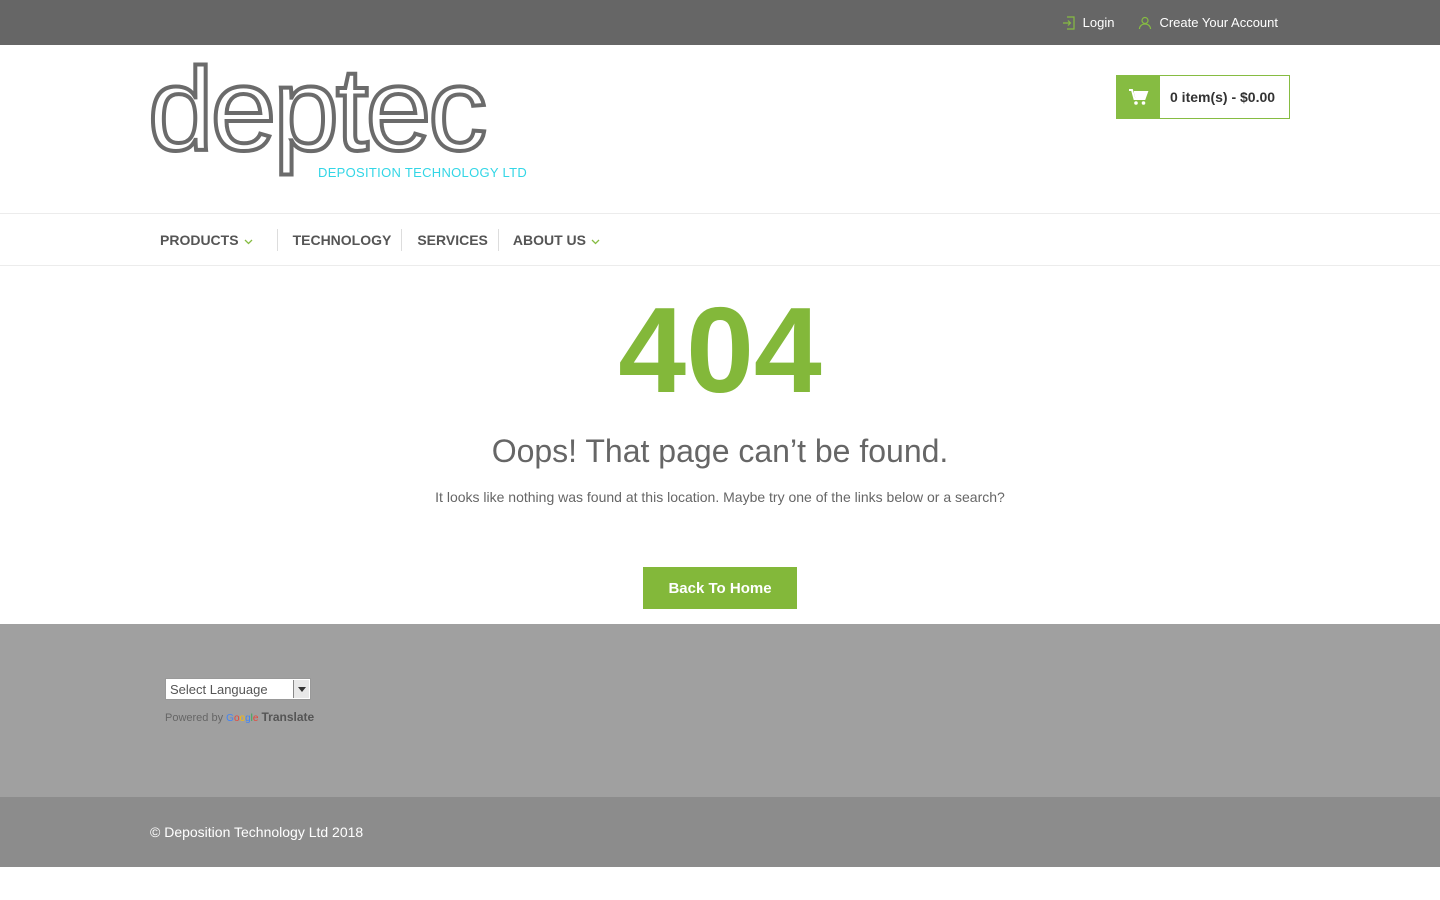 This screenshot has width=1440, height=900. I want to click on nav-item-about-us: ABOUT US, so click(553, 239).